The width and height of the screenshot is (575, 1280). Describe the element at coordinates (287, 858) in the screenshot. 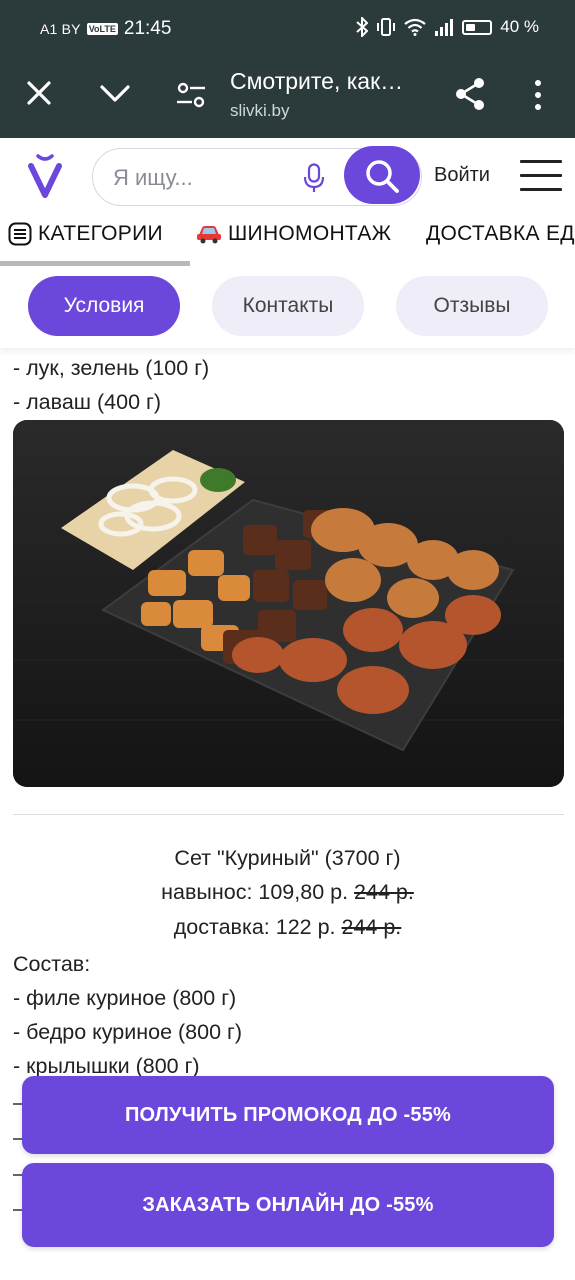

I see `set-title: Сет "Куриный" (3700 г)` at that location.